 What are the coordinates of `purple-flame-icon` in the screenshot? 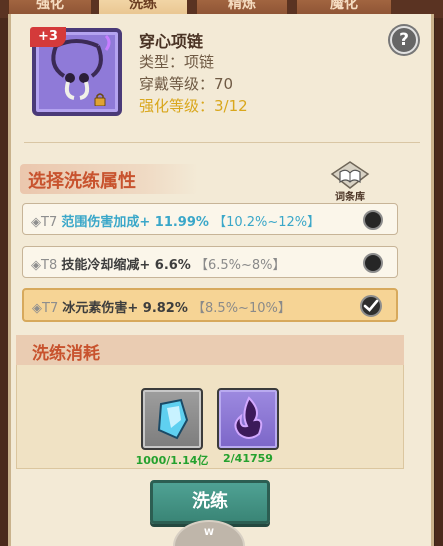 It's located at (248, 417).